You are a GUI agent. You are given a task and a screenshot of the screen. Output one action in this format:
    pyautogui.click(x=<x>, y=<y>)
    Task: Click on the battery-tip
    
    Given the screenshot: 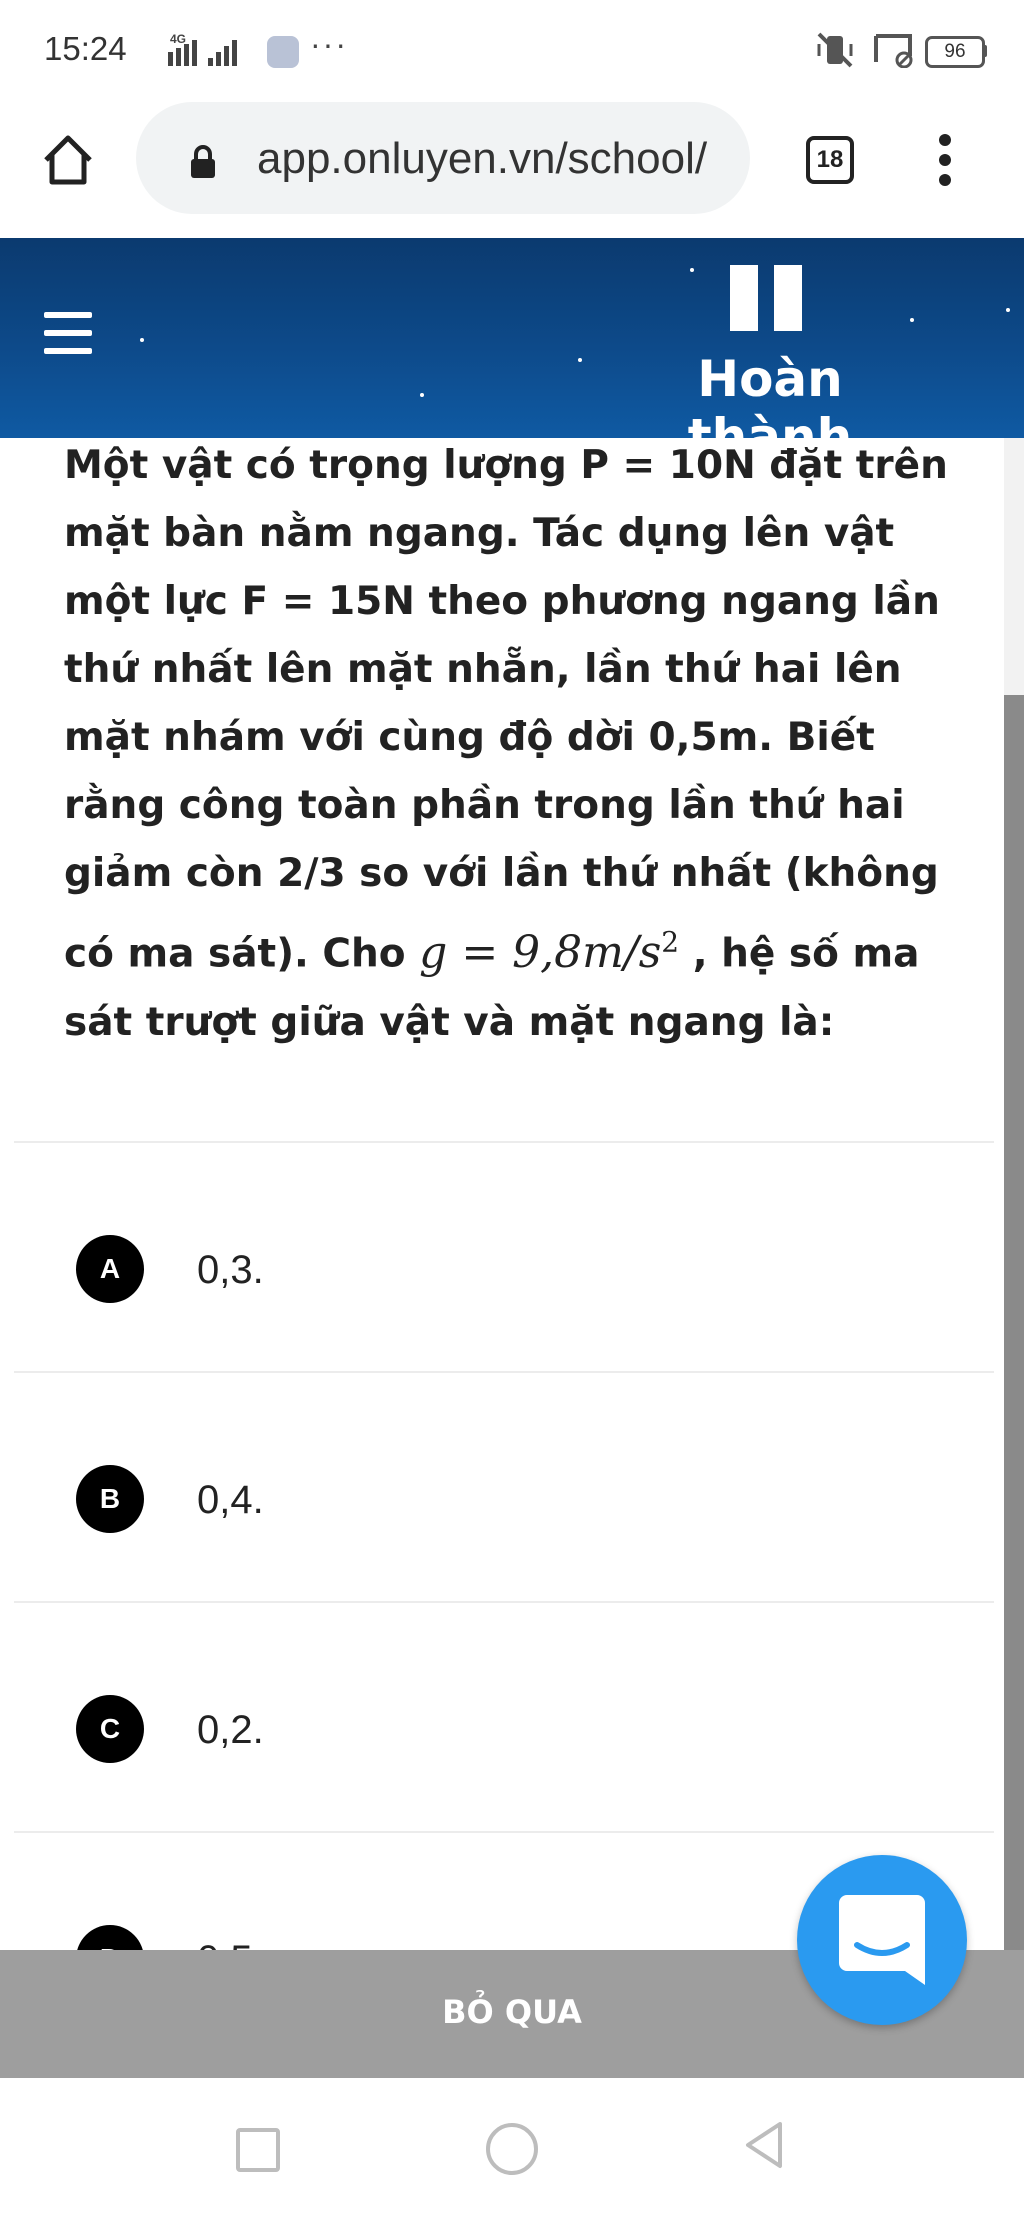 What is the action you would take?
    pyautogui.click(x=984, y=51)
    